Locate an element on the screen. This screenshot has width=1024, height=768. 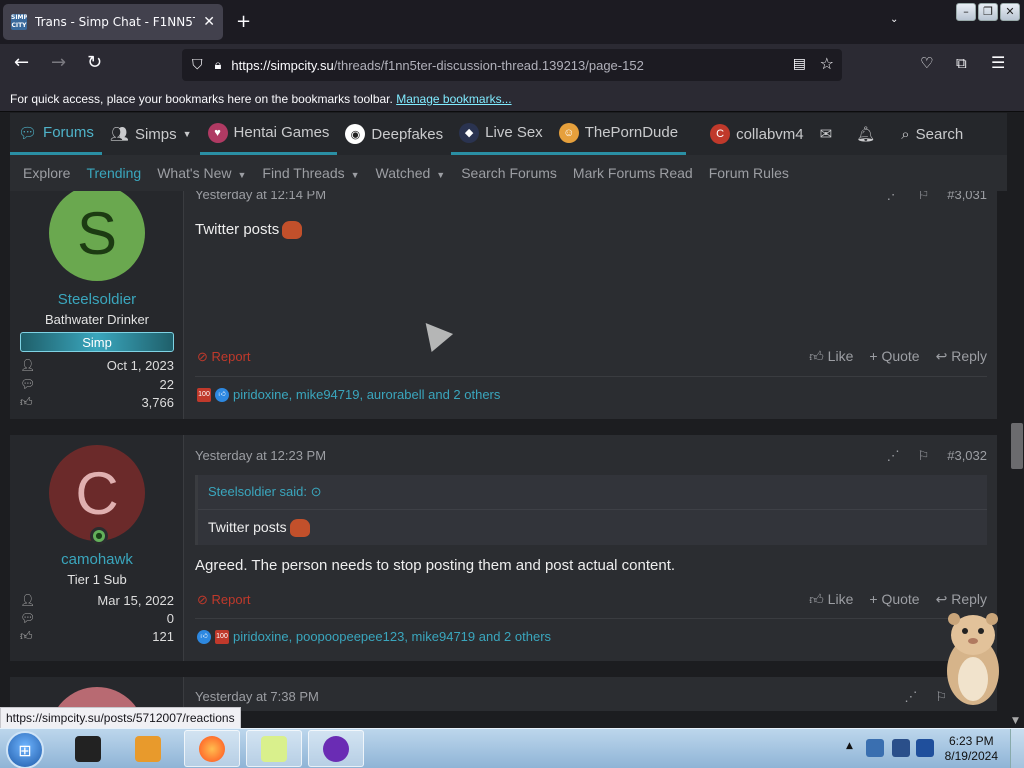
new-tab-button: + is located at coordinates (243, 21).